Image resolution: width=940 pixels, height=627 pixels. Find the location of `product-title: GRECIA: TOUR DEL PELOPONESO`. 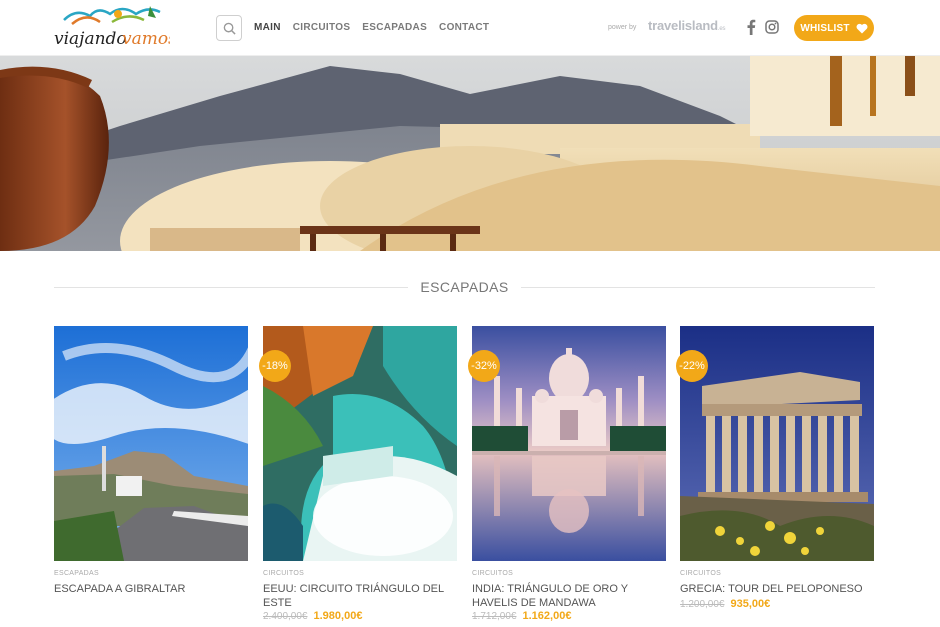

product-title: GRECIA: TOUR DEL PELOPONESO is located at coordinates (777, 589).